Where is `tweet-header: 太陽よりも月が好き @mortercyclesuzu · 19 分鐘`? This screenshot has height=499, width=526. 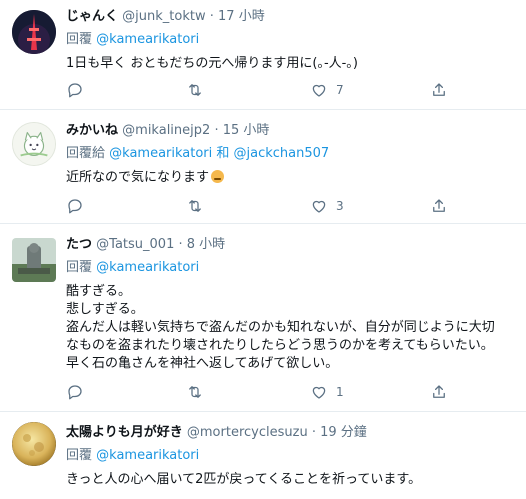
tweet-header: 太陽よりも月が好き @mortercyclesuzu · 19 分鐘 is located at coordinates (291, 433).